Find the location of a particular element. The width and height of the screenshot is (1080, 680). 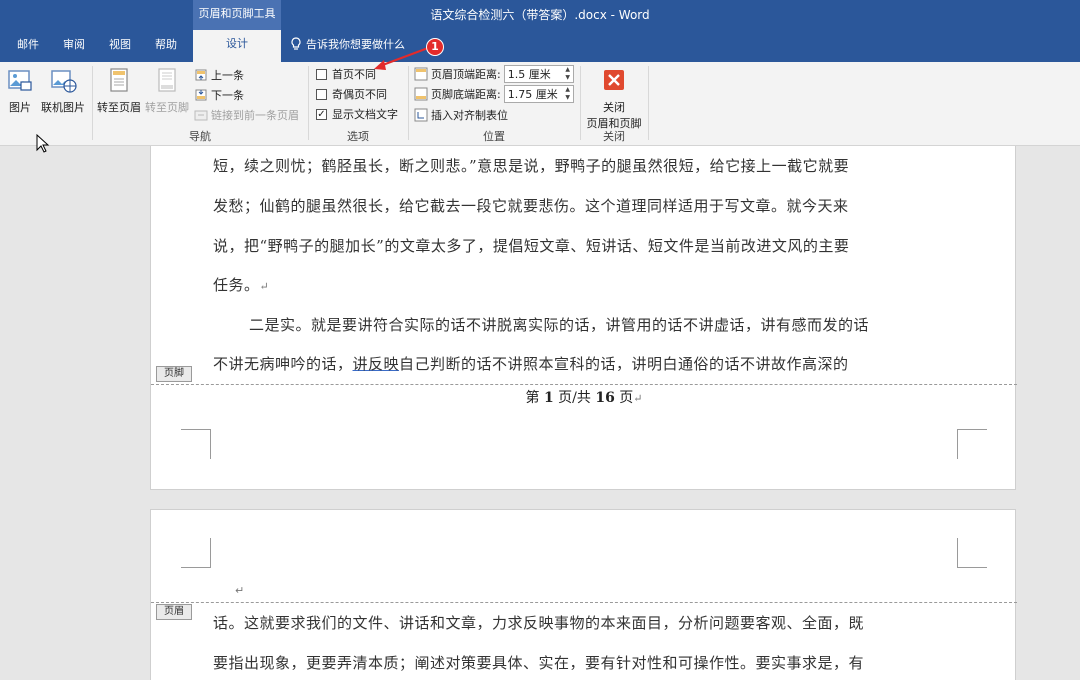

header-boundary is located at coordinates (584, 602).